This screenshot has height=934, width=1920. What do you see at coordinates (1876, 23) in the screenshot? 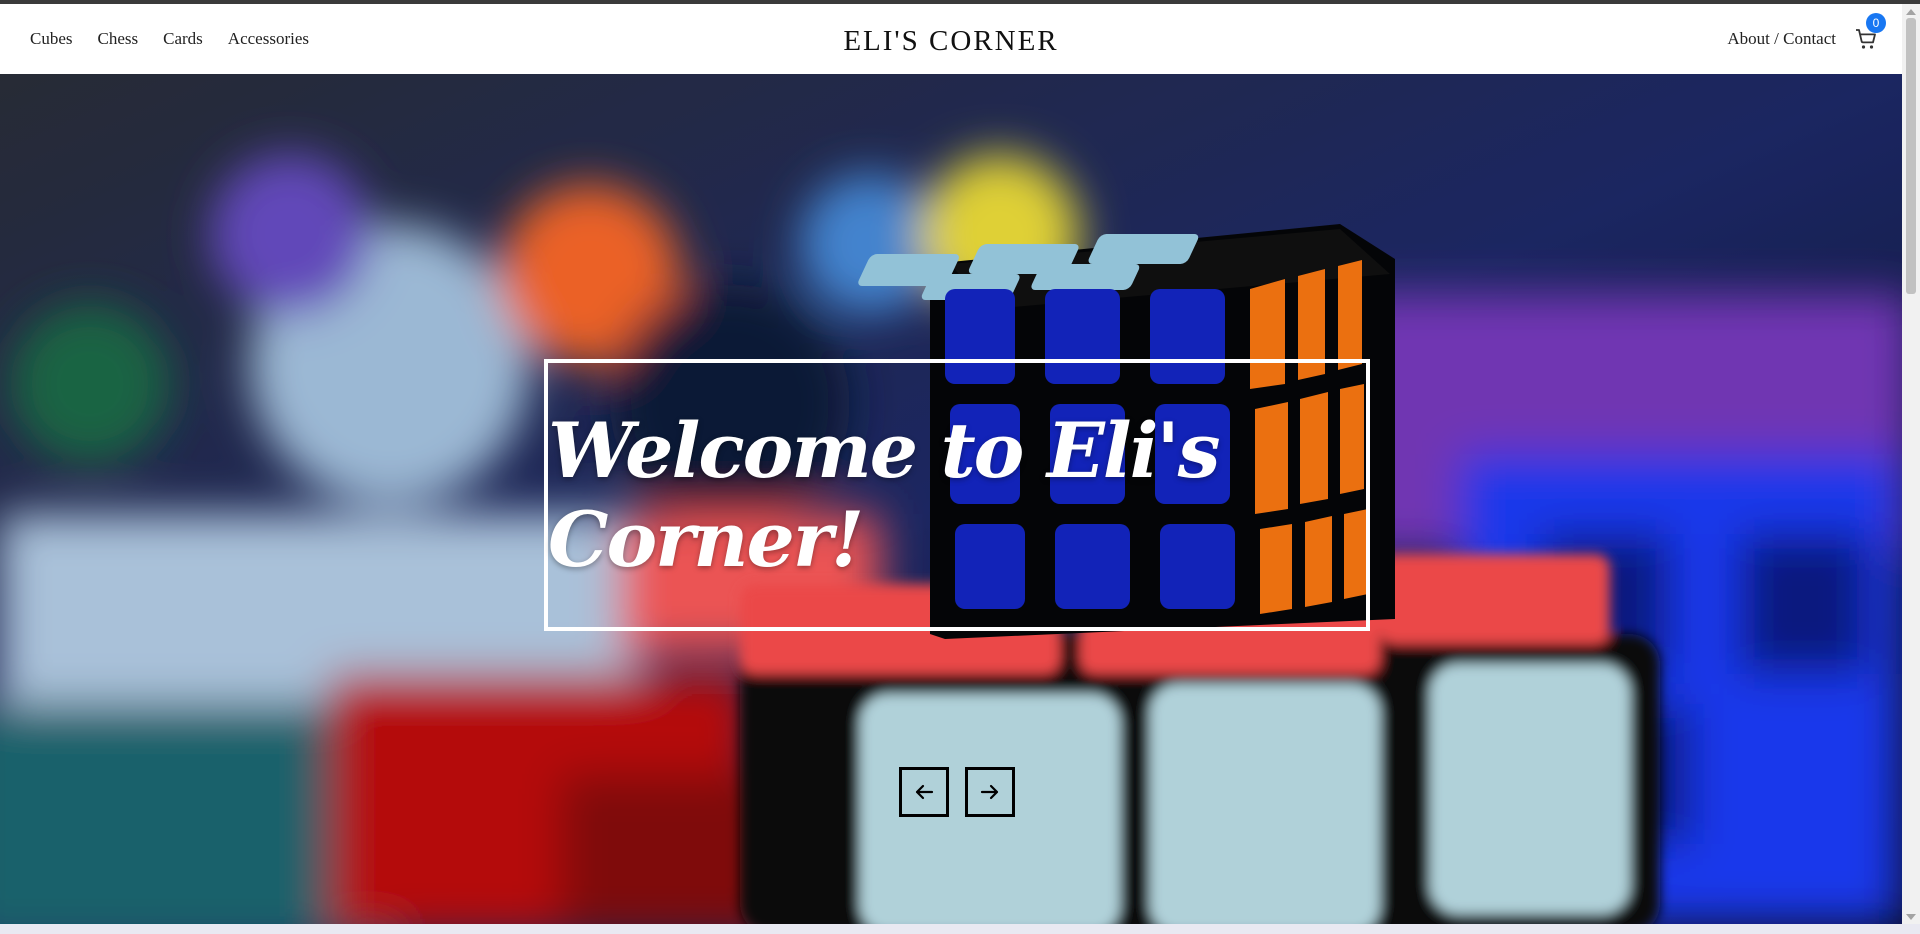
I see `cart-count-badge: 0` at bounding box center [1876, 23].